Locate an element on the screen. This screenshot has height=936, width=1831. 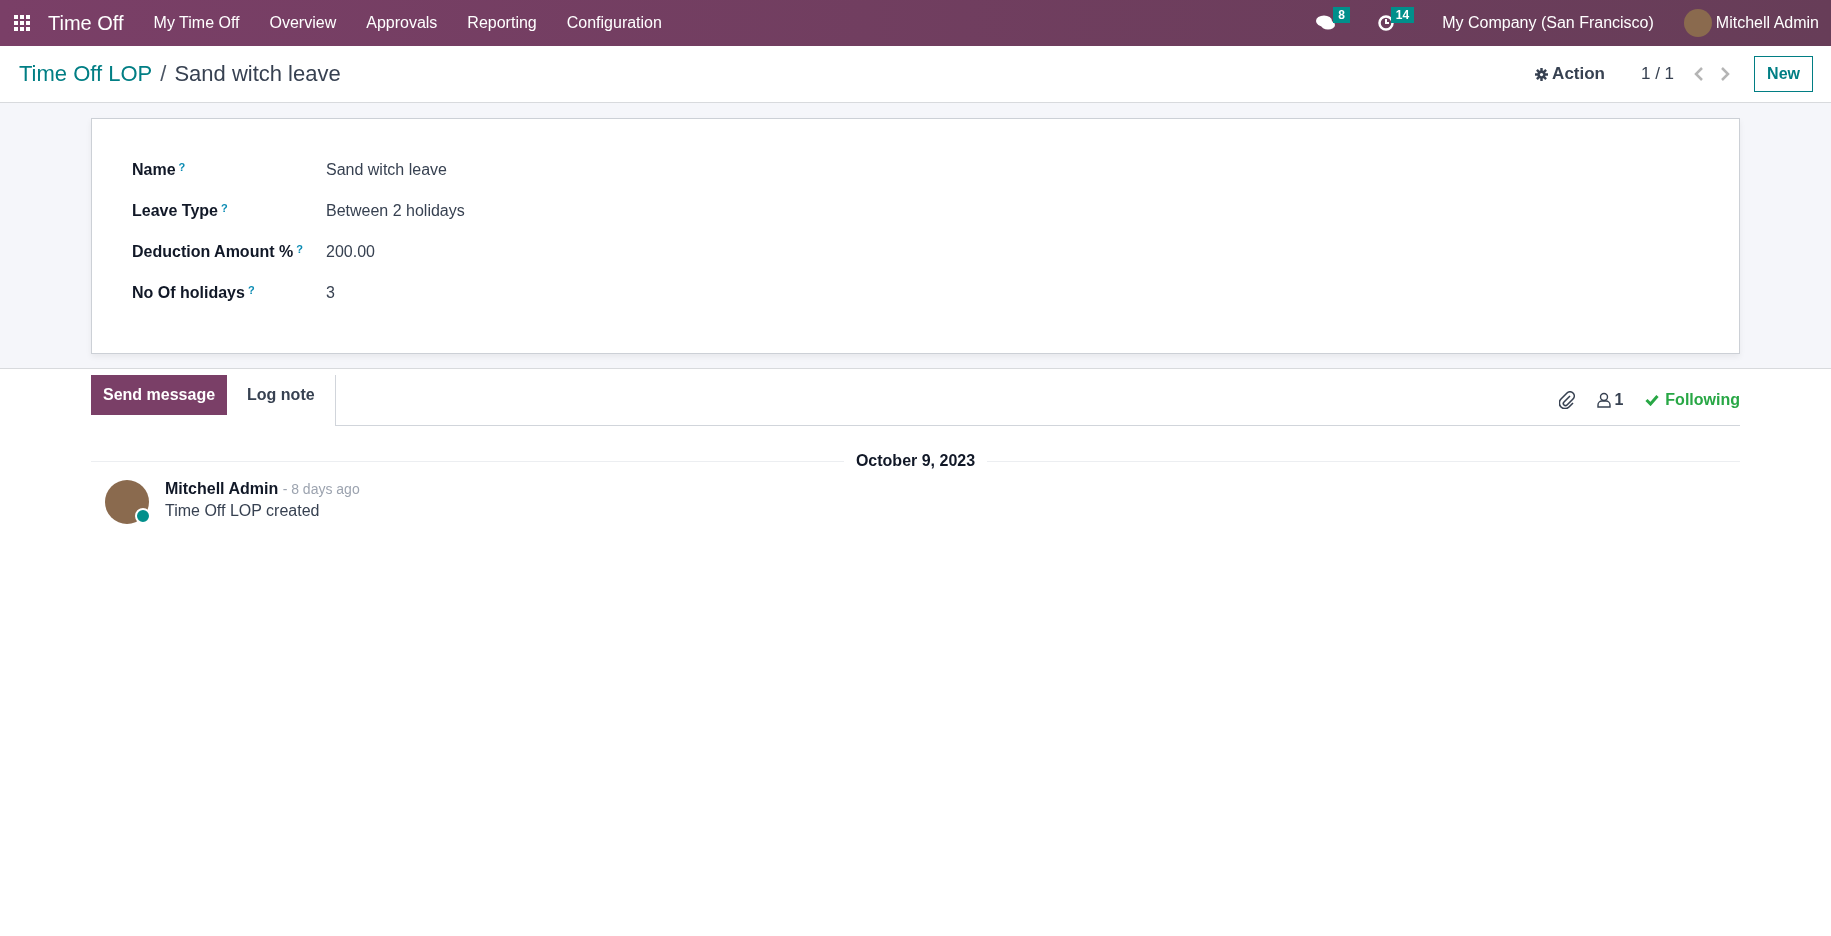
message-body: Time Off LOP created is located at coordinates (243, 511).